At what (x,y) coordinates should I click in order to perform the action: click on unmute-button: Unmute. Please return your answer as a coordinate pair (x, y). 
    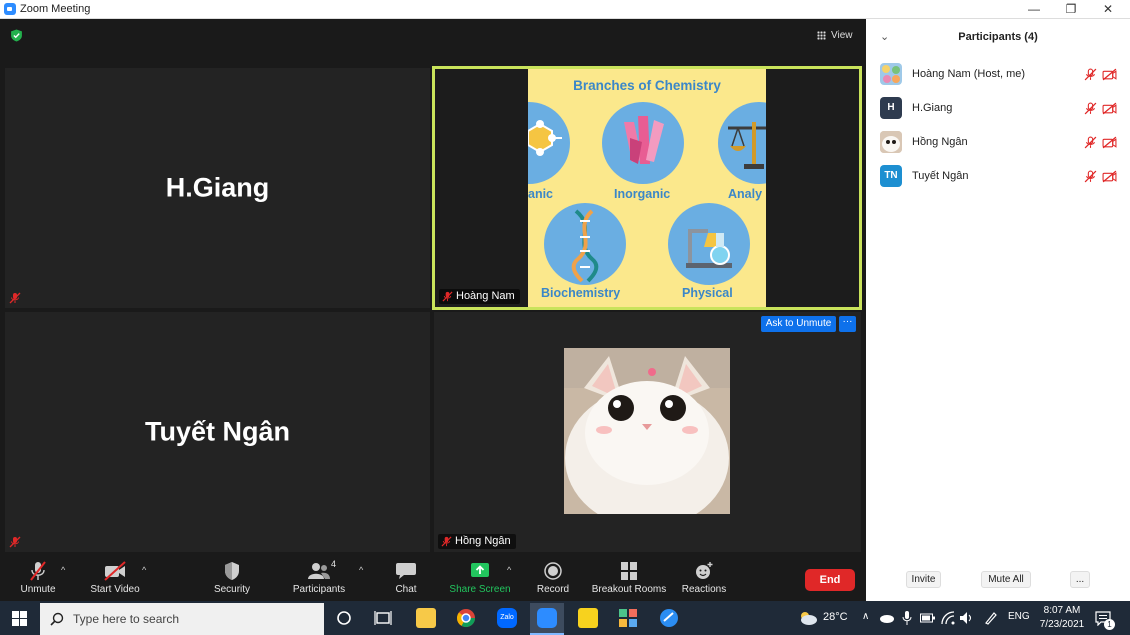
    Looking at the image, I should click on (38, 579).